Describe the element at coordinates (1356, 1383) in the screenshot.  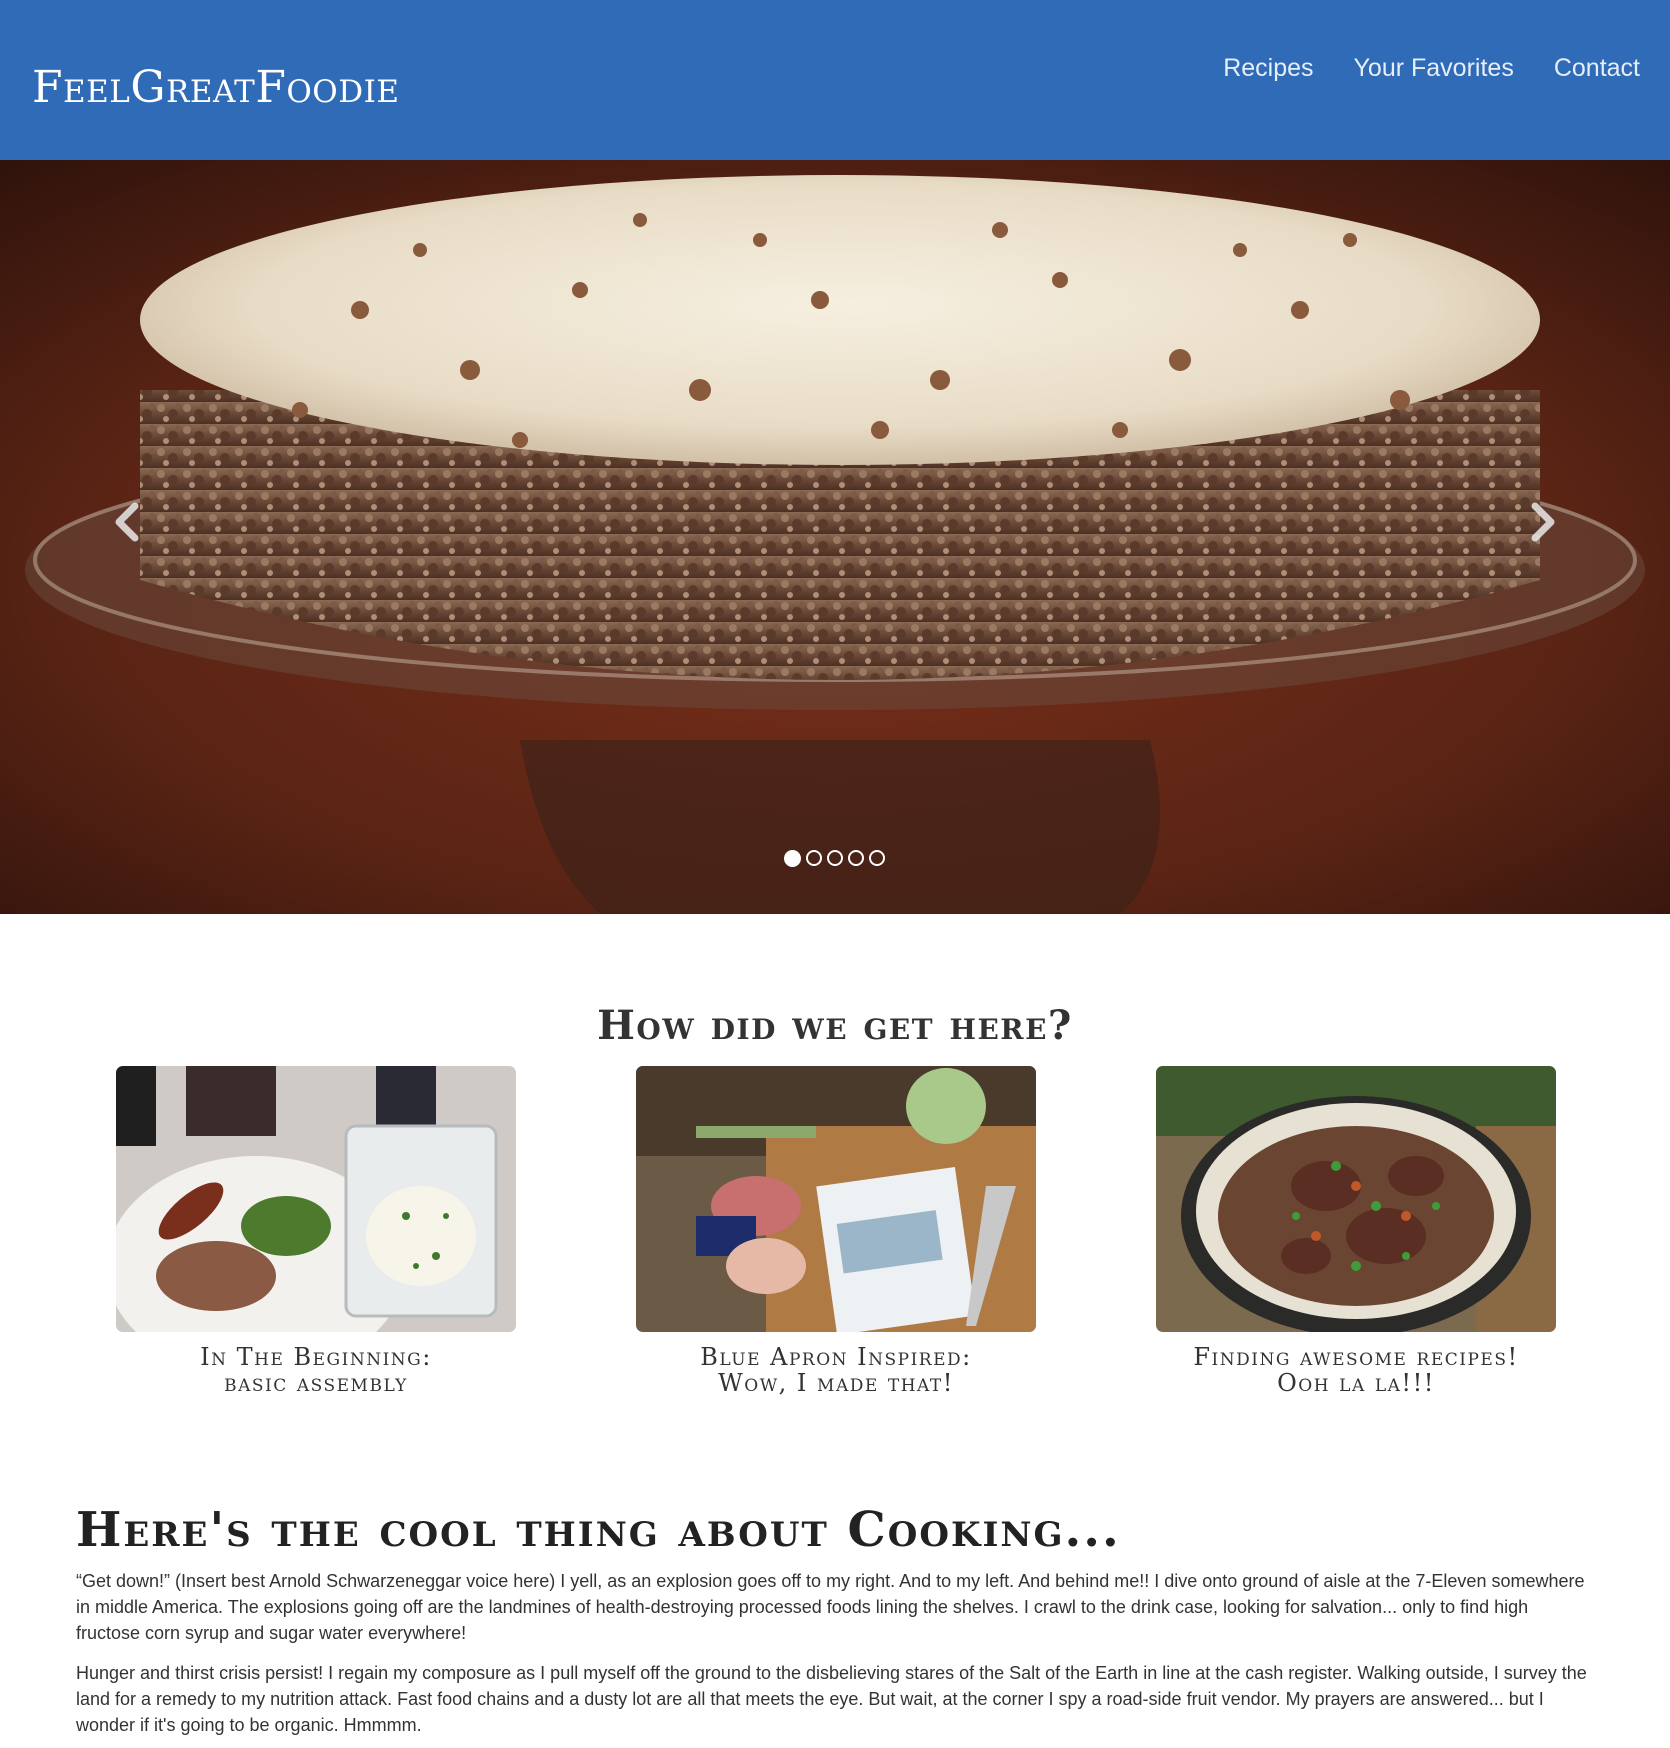
I see `card-caption-line2: Ooh la la!!!` at that location.